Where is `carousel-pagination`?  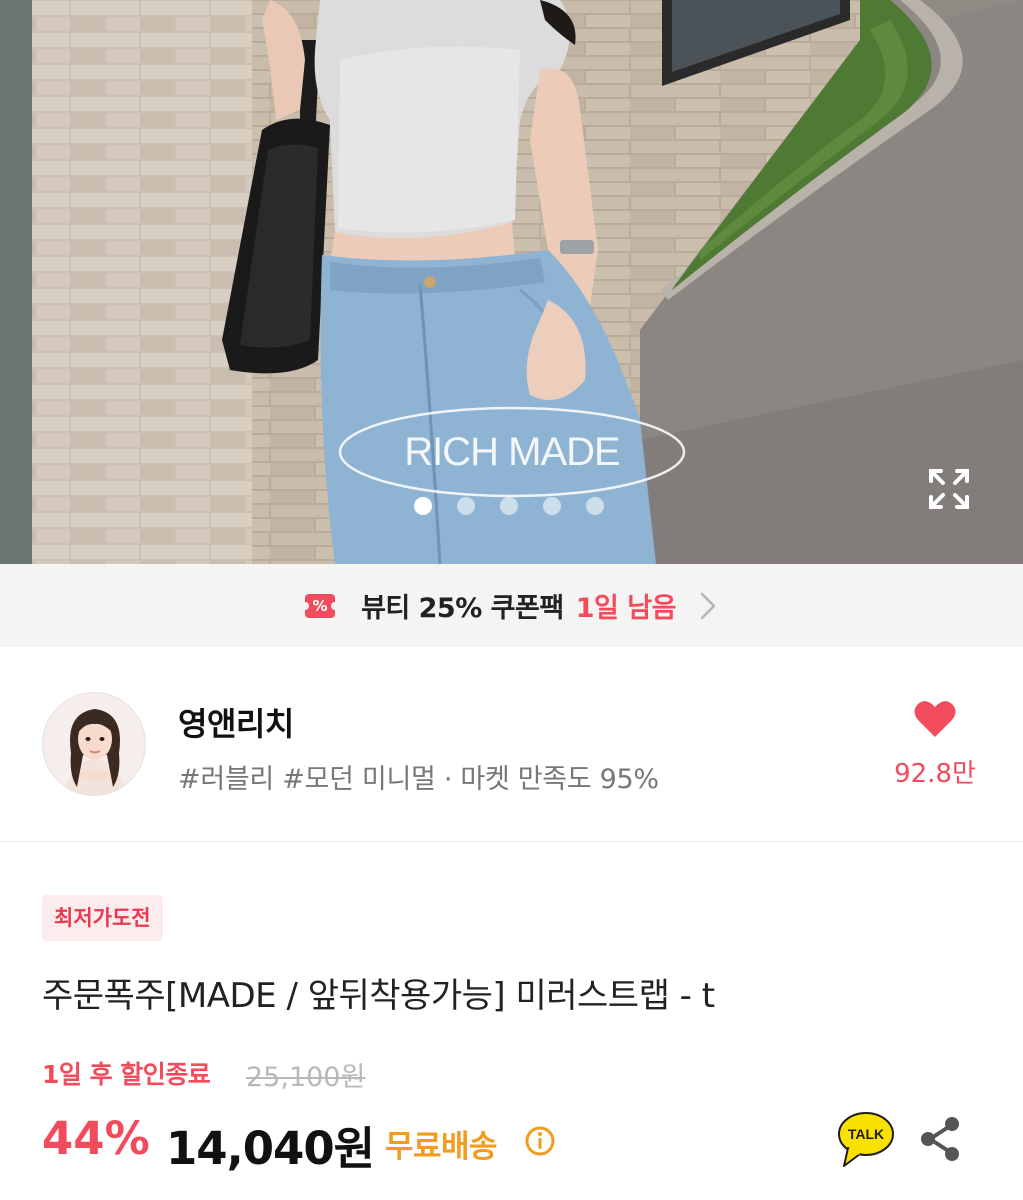 carousel-pagination is located at coordinates (509, 506).